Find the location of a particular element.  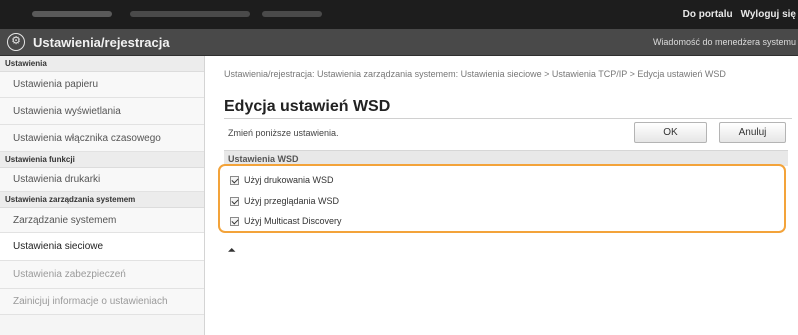

back-to-top-icon: ⏶ is located at coordinates (231, 250).